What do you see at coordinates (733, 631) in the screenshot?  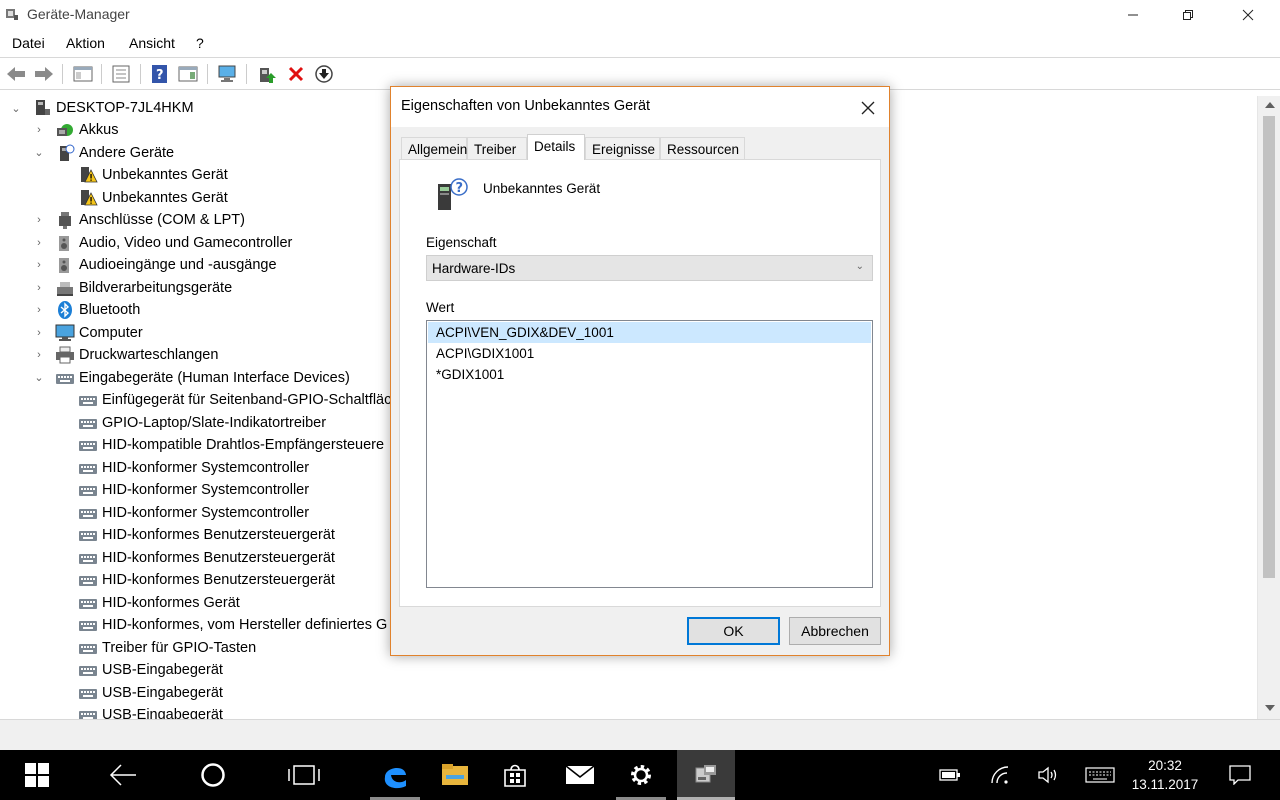 I see `ok-button: OK` at bounding box center [733, 631].